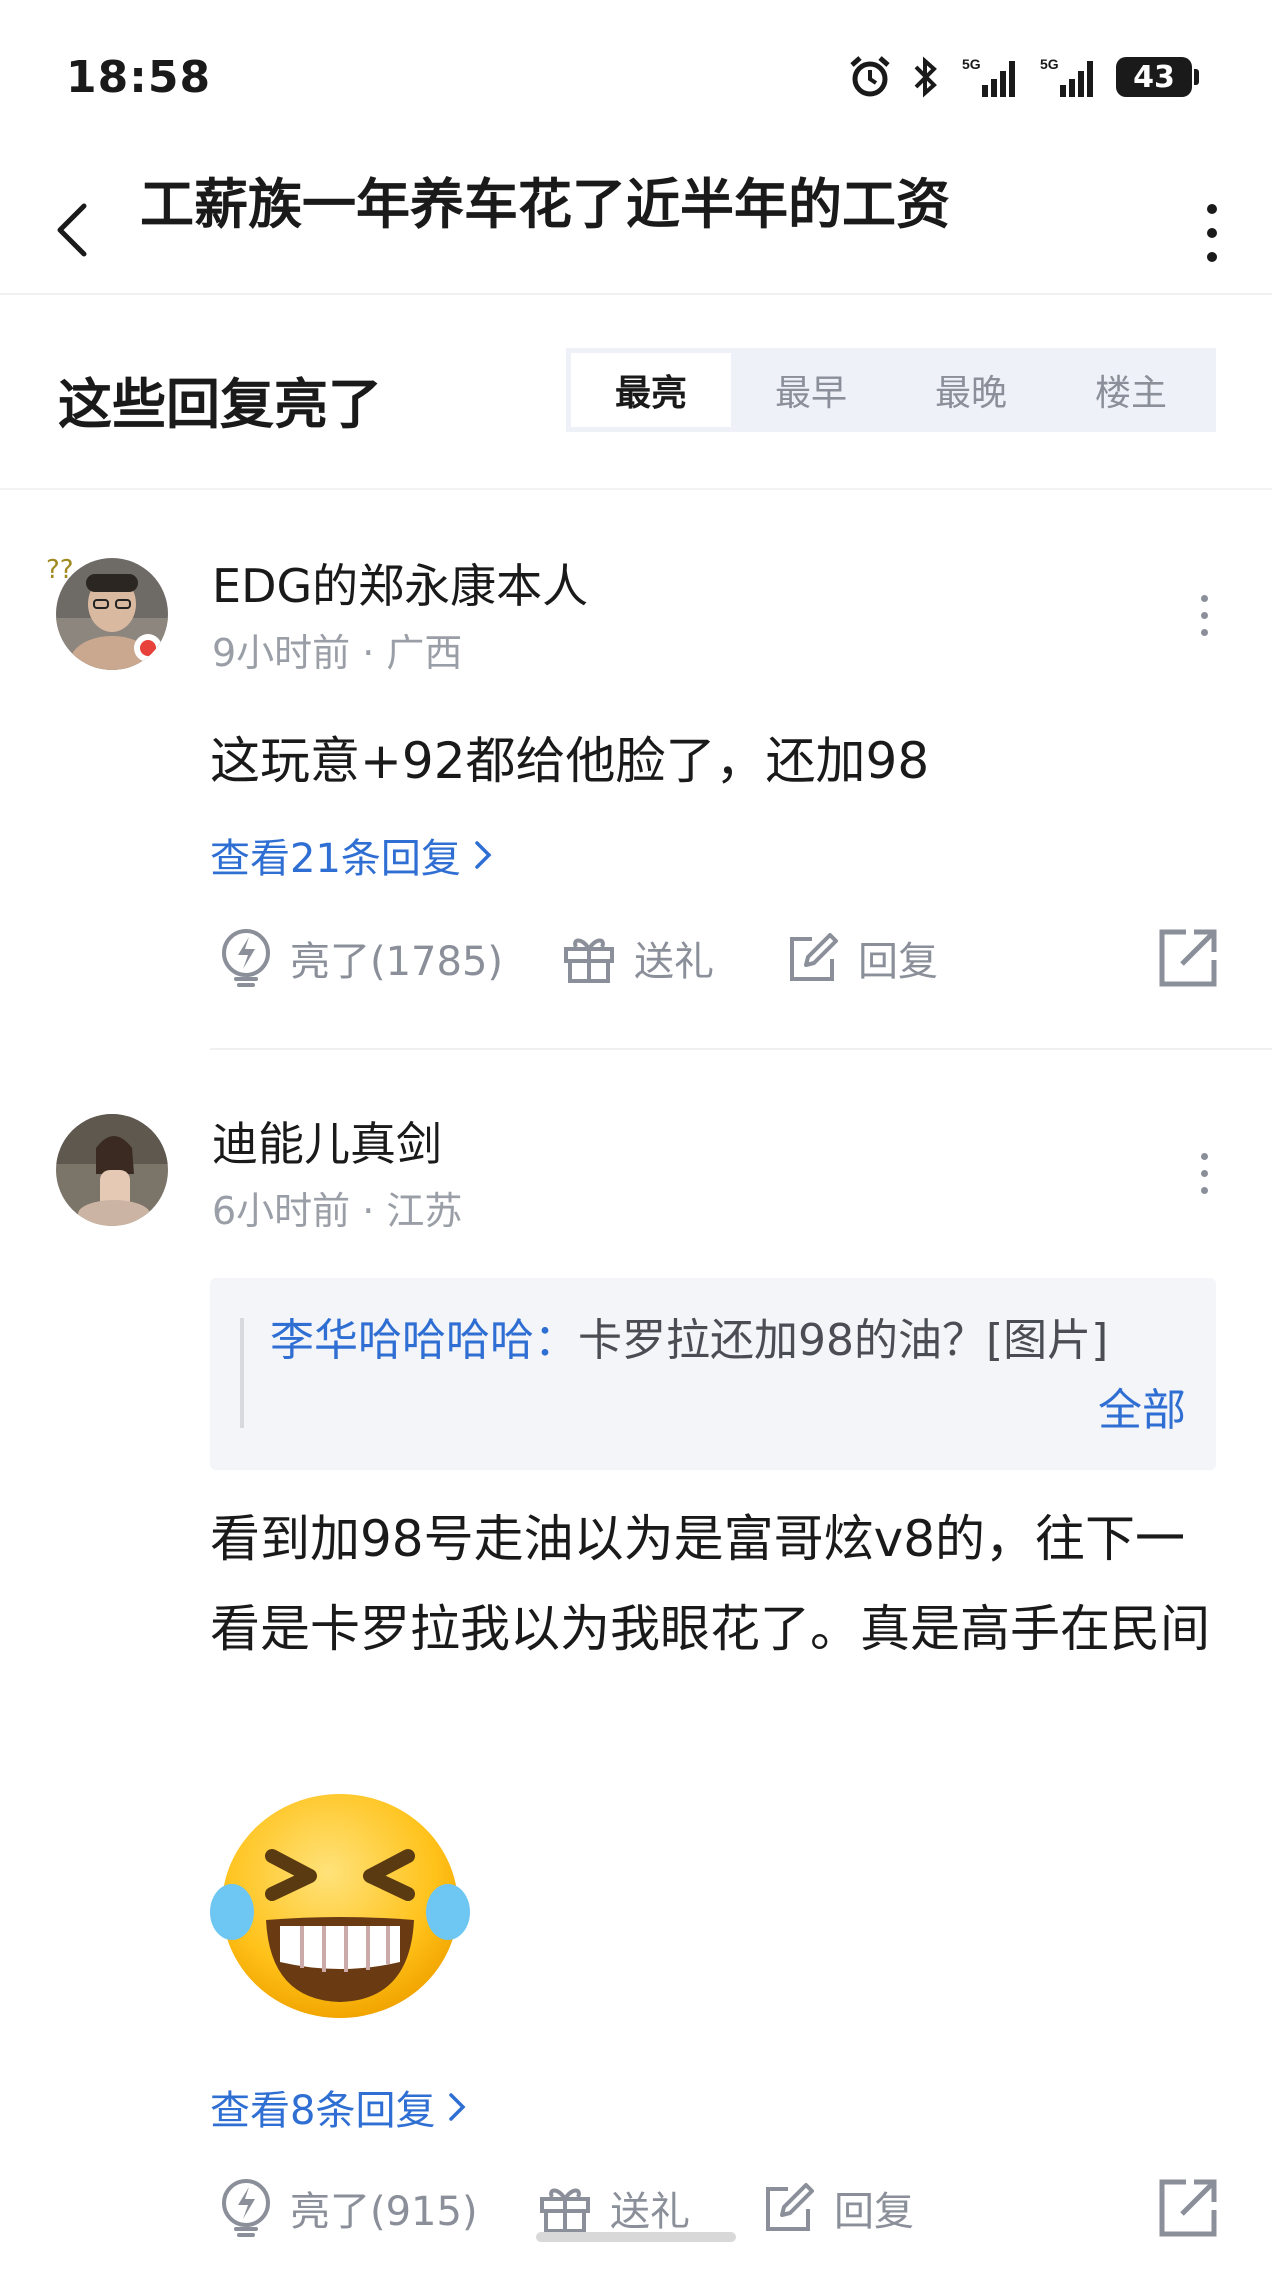 This screenshot has width=1272, height=2278. Describe the element at coordinates (139, 77) in the screenshot. I see `status-time: 18:58` at that location.